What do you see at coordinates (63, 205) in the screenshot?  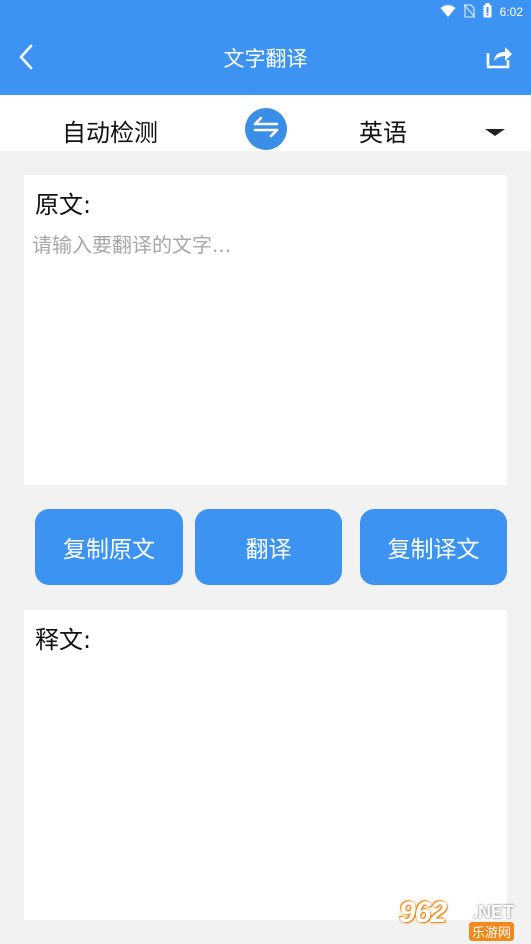 I see `source-label: 原文:` at bounding box center [63, 205].